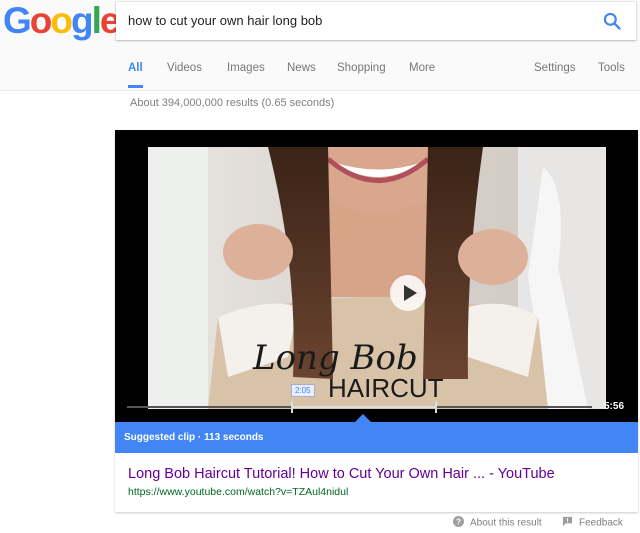  I want to click on clip-range, so click(364, 407).